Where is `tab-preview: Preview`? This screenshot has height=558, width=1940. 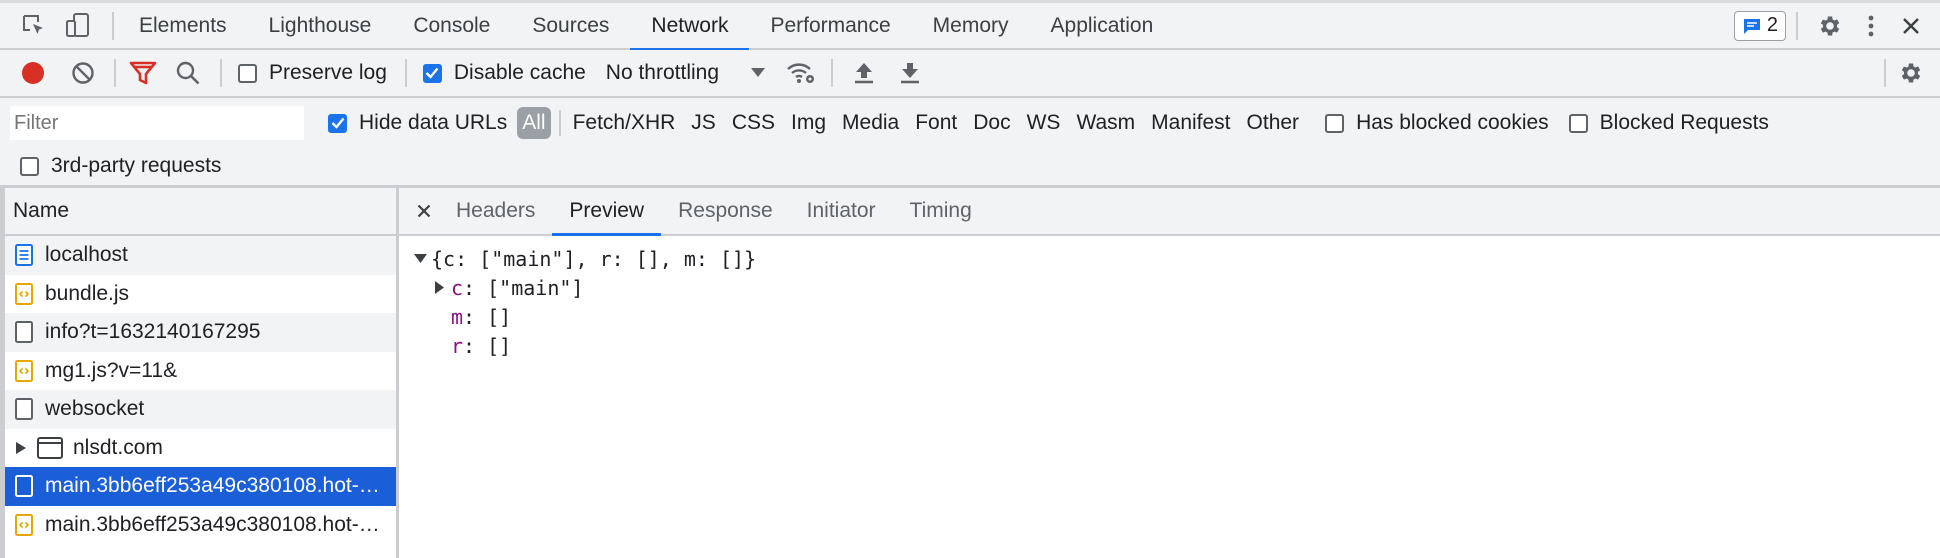
tab-preview: Preview is located at coordinates (606, 212).